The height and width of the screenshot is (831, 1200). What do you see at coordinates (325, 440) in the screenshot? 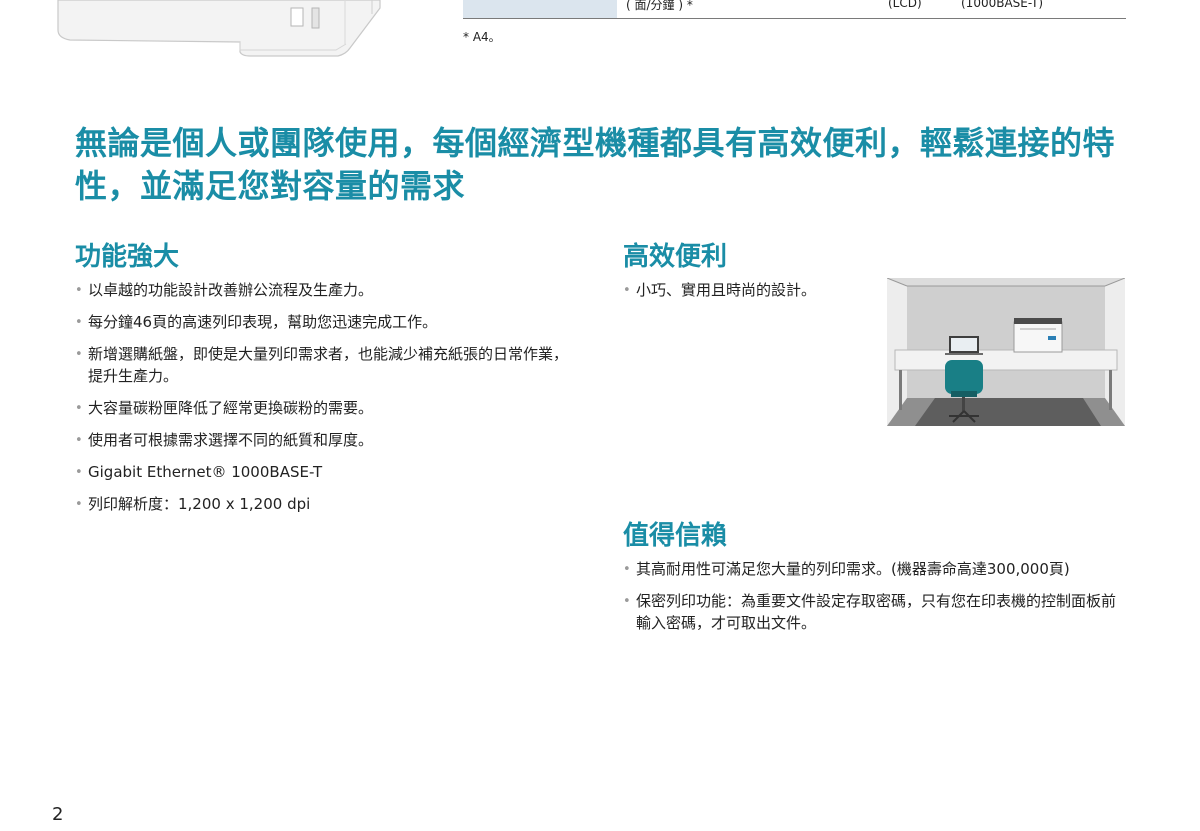
I see `list-item: • 使用者可根據需求選擇不同的紙質和厚度。` at bounding box center [325, 440].